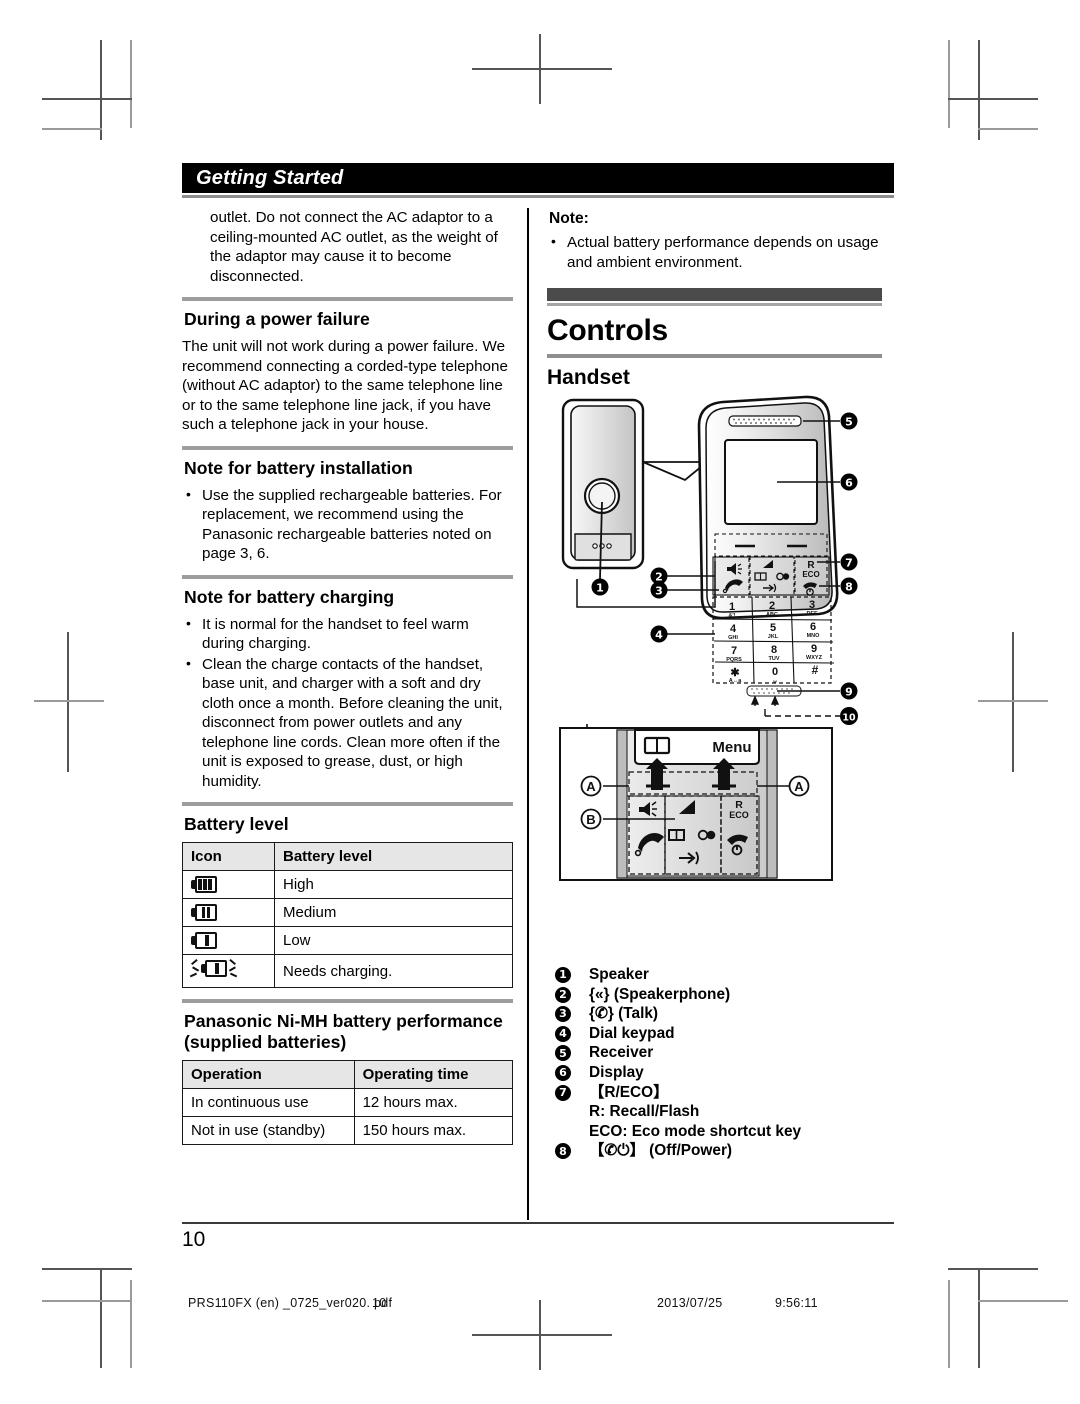  What do you see at coordinates (813, 614) in the screenshot?
I see `svg-text: DEF` at bounding box center [813, 614].